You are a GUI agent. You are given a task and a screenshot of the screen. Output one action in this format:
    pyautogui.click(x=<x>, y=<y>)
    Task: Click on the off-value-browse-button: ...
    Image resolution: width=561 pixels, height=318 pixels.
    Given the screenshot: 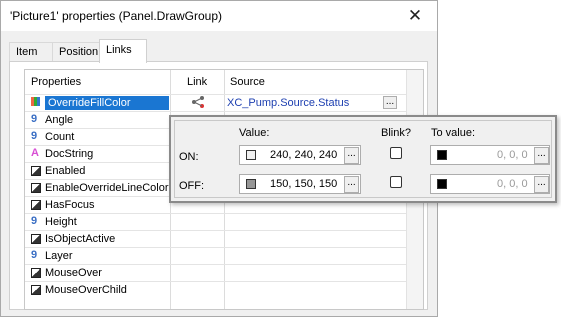 What is the action you would take?
    pyautogui.click(x=351, y=184)
    